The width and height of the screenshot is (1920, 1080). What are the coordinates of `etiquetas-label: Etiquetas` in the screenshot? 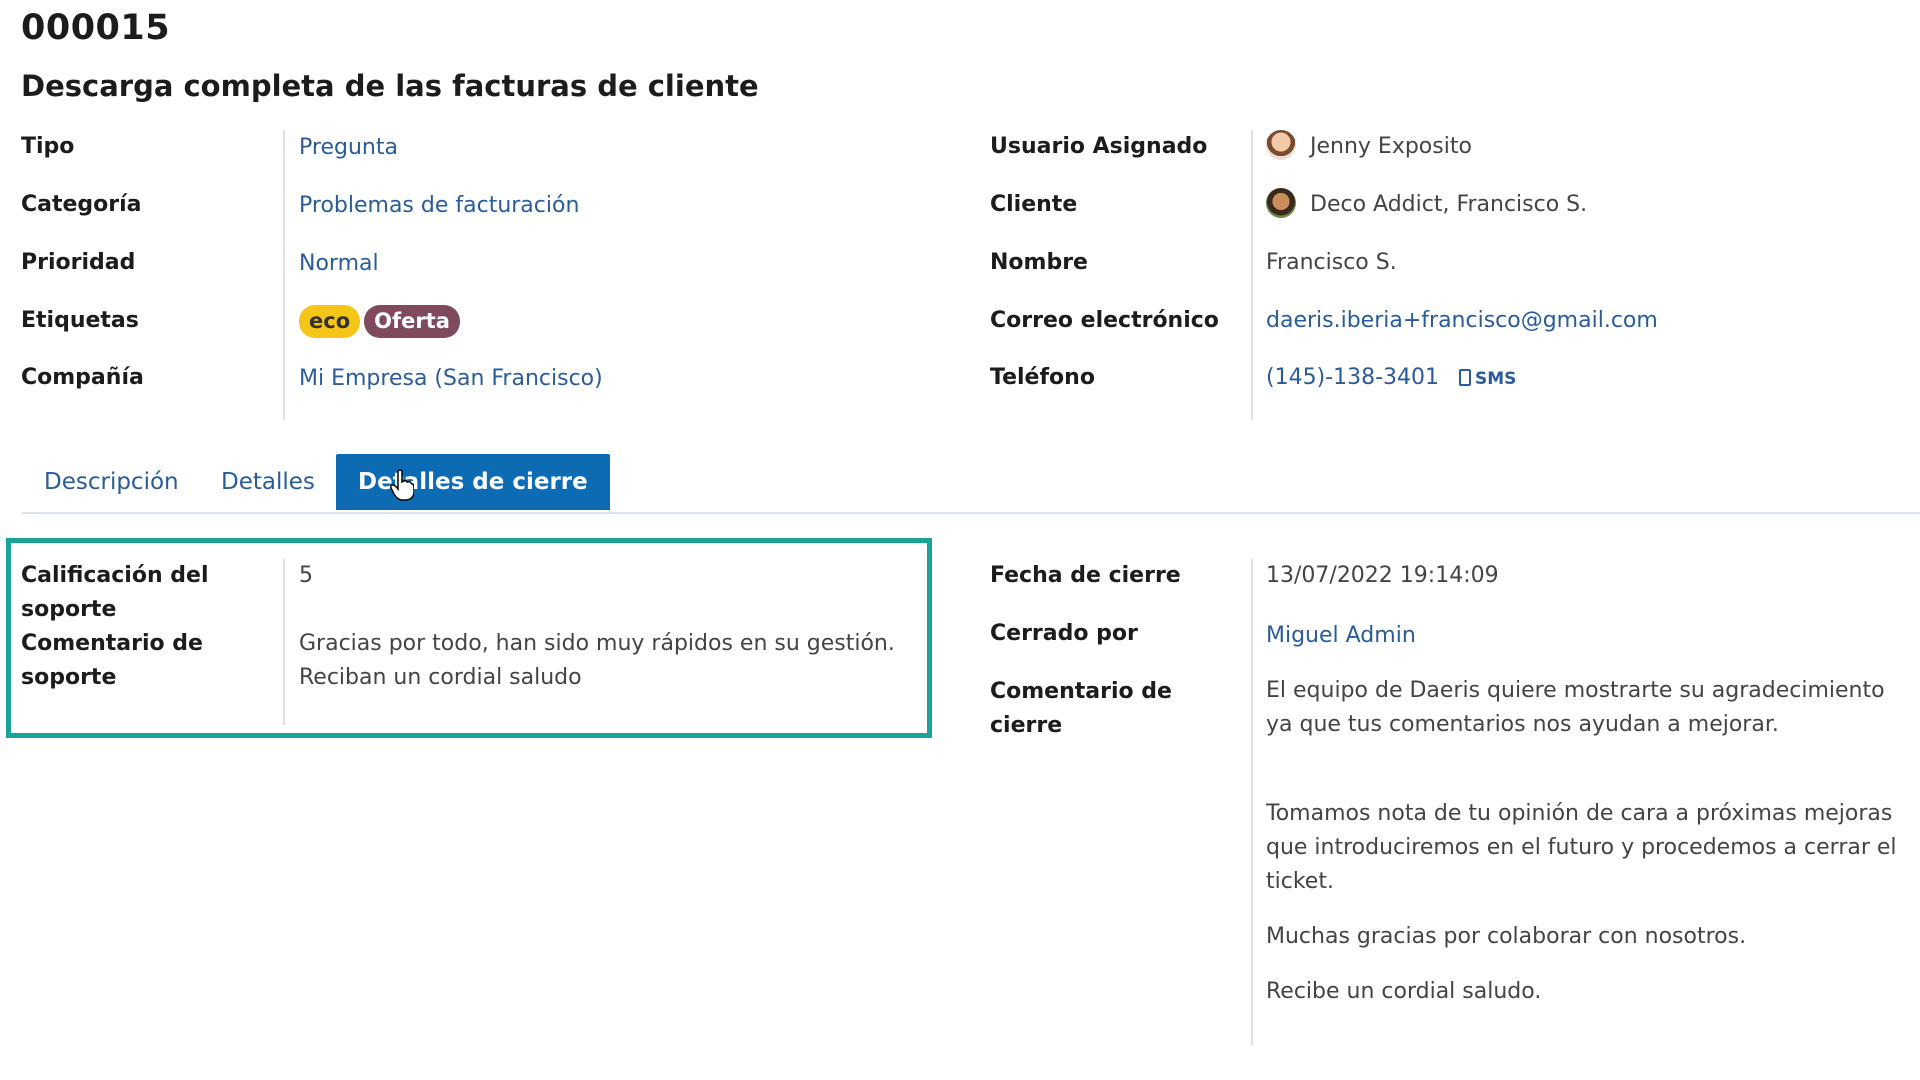 It's located at (80, 320).